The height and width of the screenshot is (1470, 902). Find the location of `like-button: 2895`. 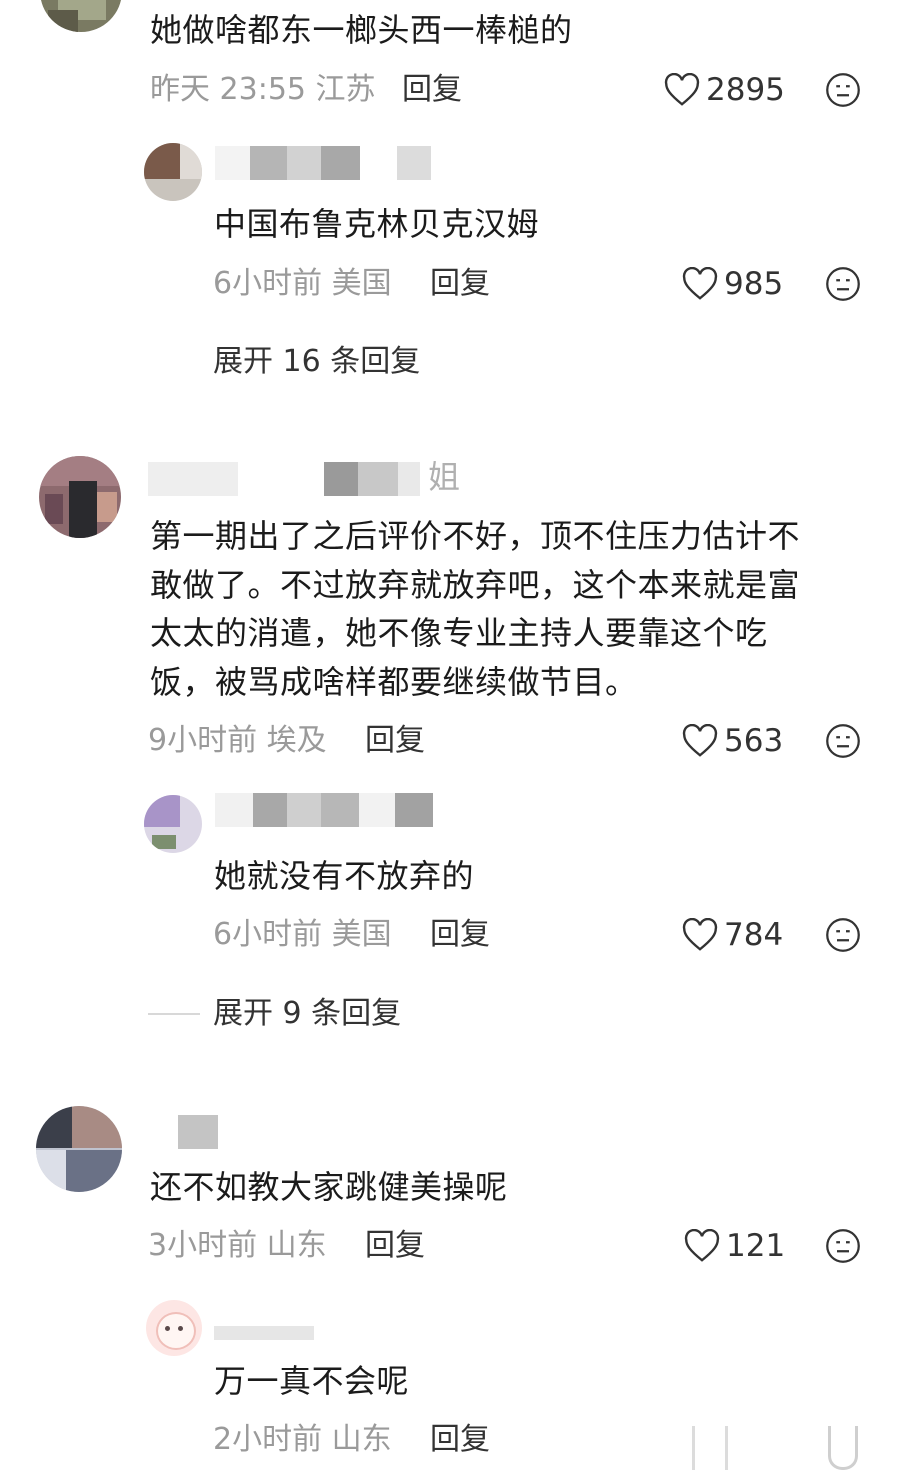

like-button: 2895 is located at coordinates (724, 90).